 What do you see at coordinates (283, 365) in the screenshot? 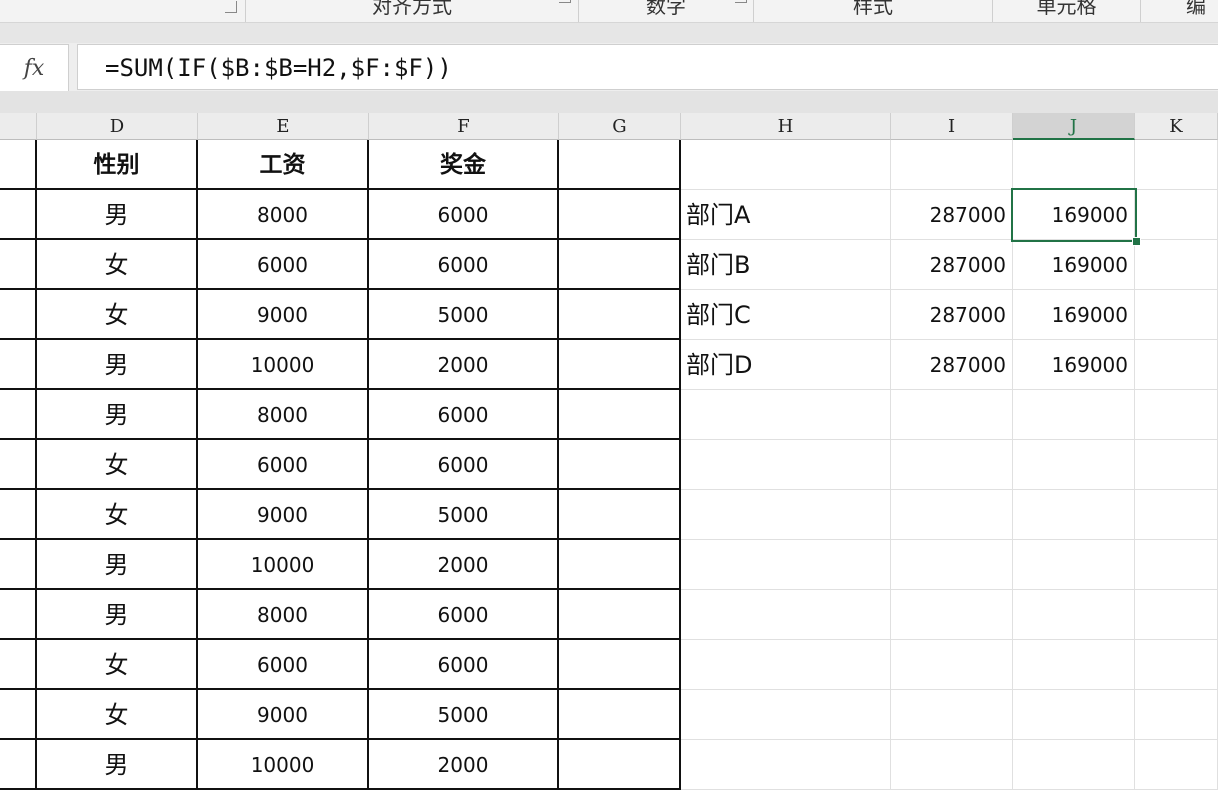
I see `cell-E5: 10000` at bounding box center [283, 365].